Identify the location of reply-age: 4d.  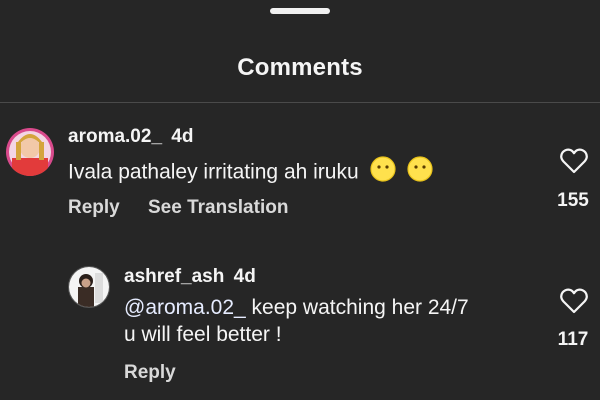
(244, 276).